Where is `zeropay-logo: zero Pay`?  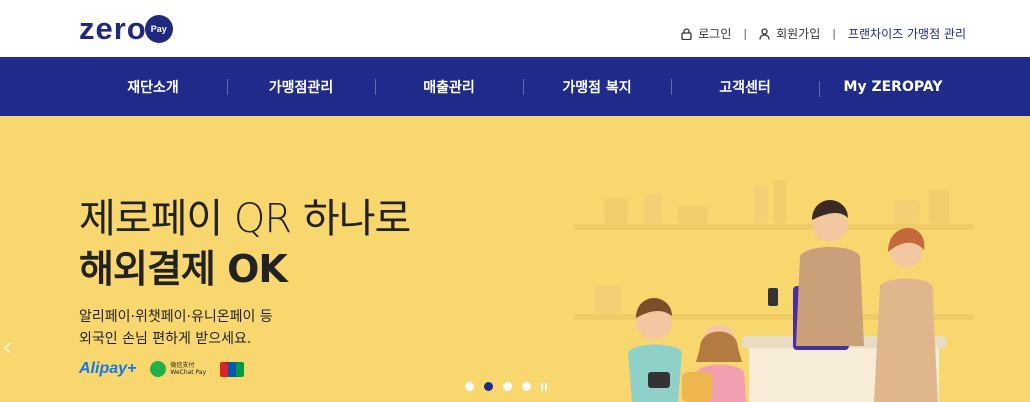 zeropay-logo: zero Pay is located at coordinates (126, 28).